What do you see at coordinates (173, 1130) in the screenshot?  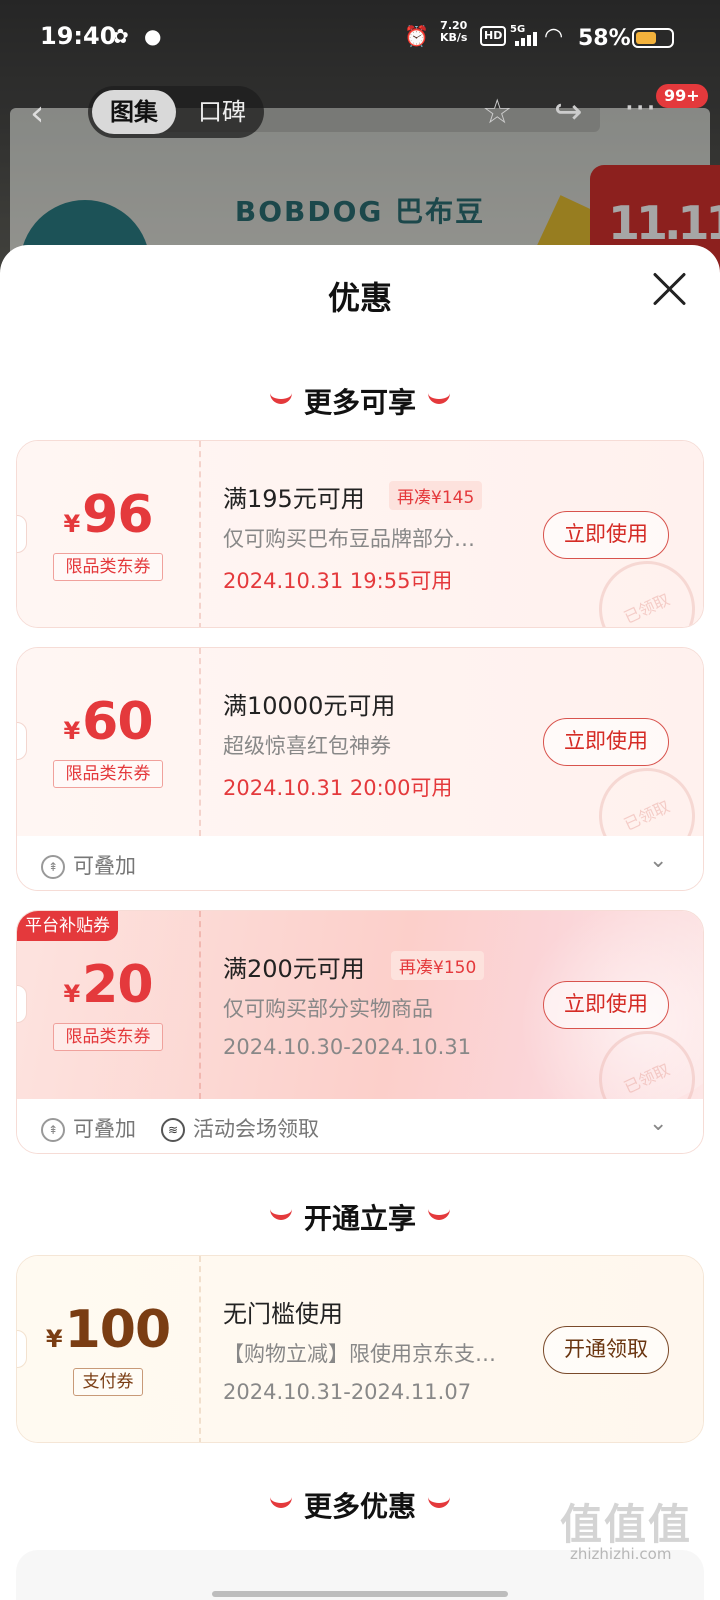 I see `venue-icon: ≋` at bounding box center [173, 1130].